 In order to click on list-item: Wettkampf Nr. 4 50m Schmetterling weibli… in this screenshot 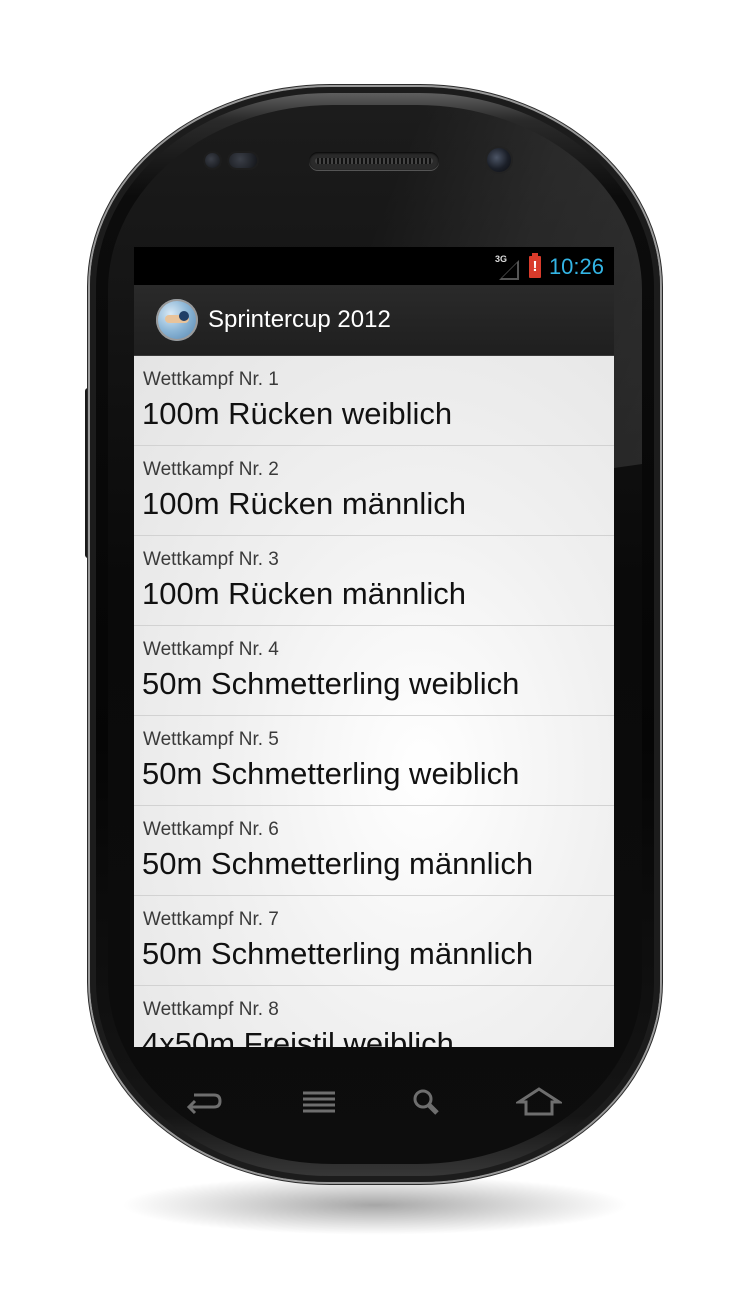, I will do `click(374, 671)`.